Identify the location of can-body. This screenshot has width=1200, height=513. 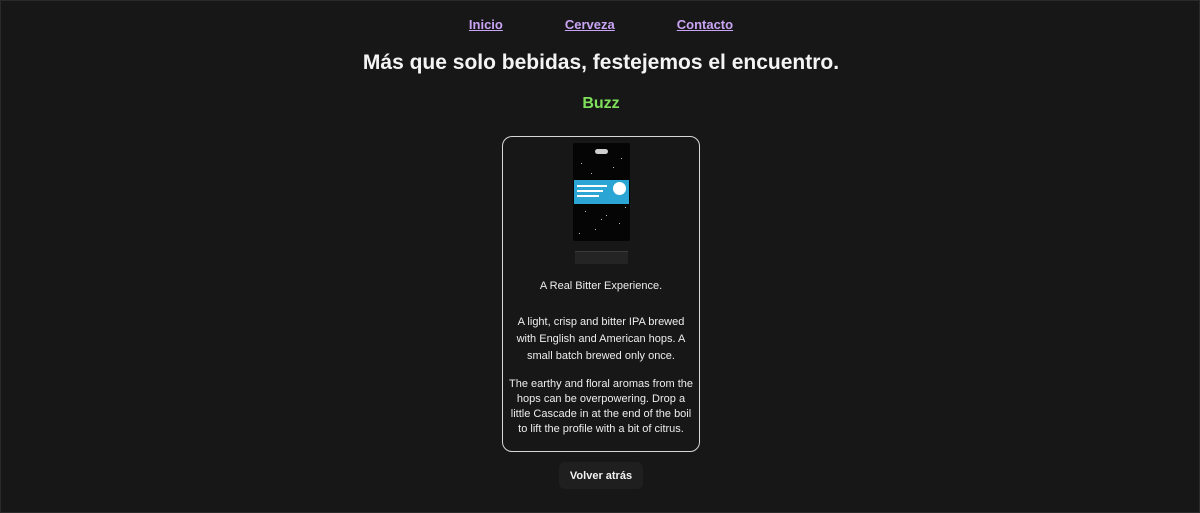
(601, 192).